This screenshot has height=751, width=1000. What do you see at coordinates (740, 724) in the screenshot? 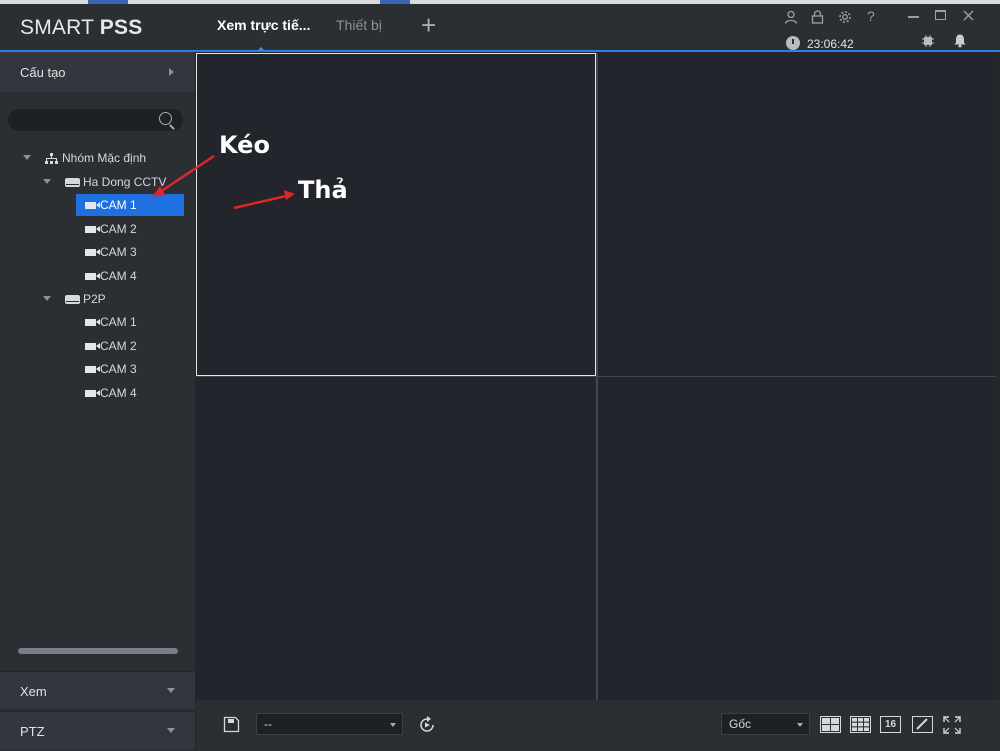
I see `aspect-ratio-value: Gốc` at bounding box center [740, 724].